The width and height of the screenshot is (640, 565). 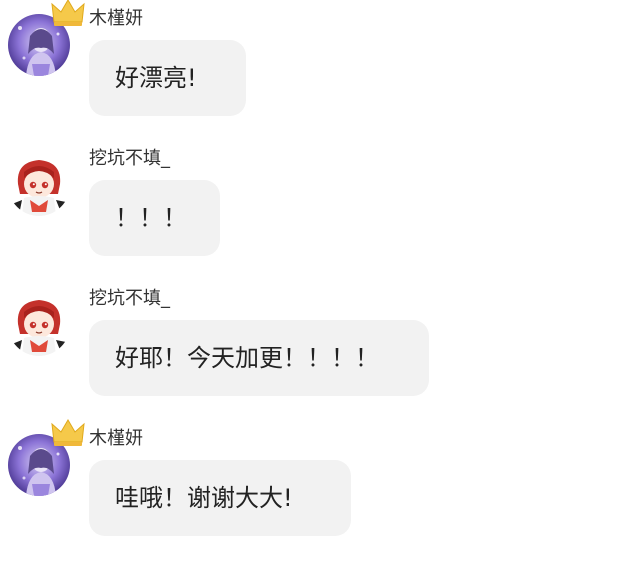 I want to click on message-bubble: ！！！, so click(x=154, y=218).